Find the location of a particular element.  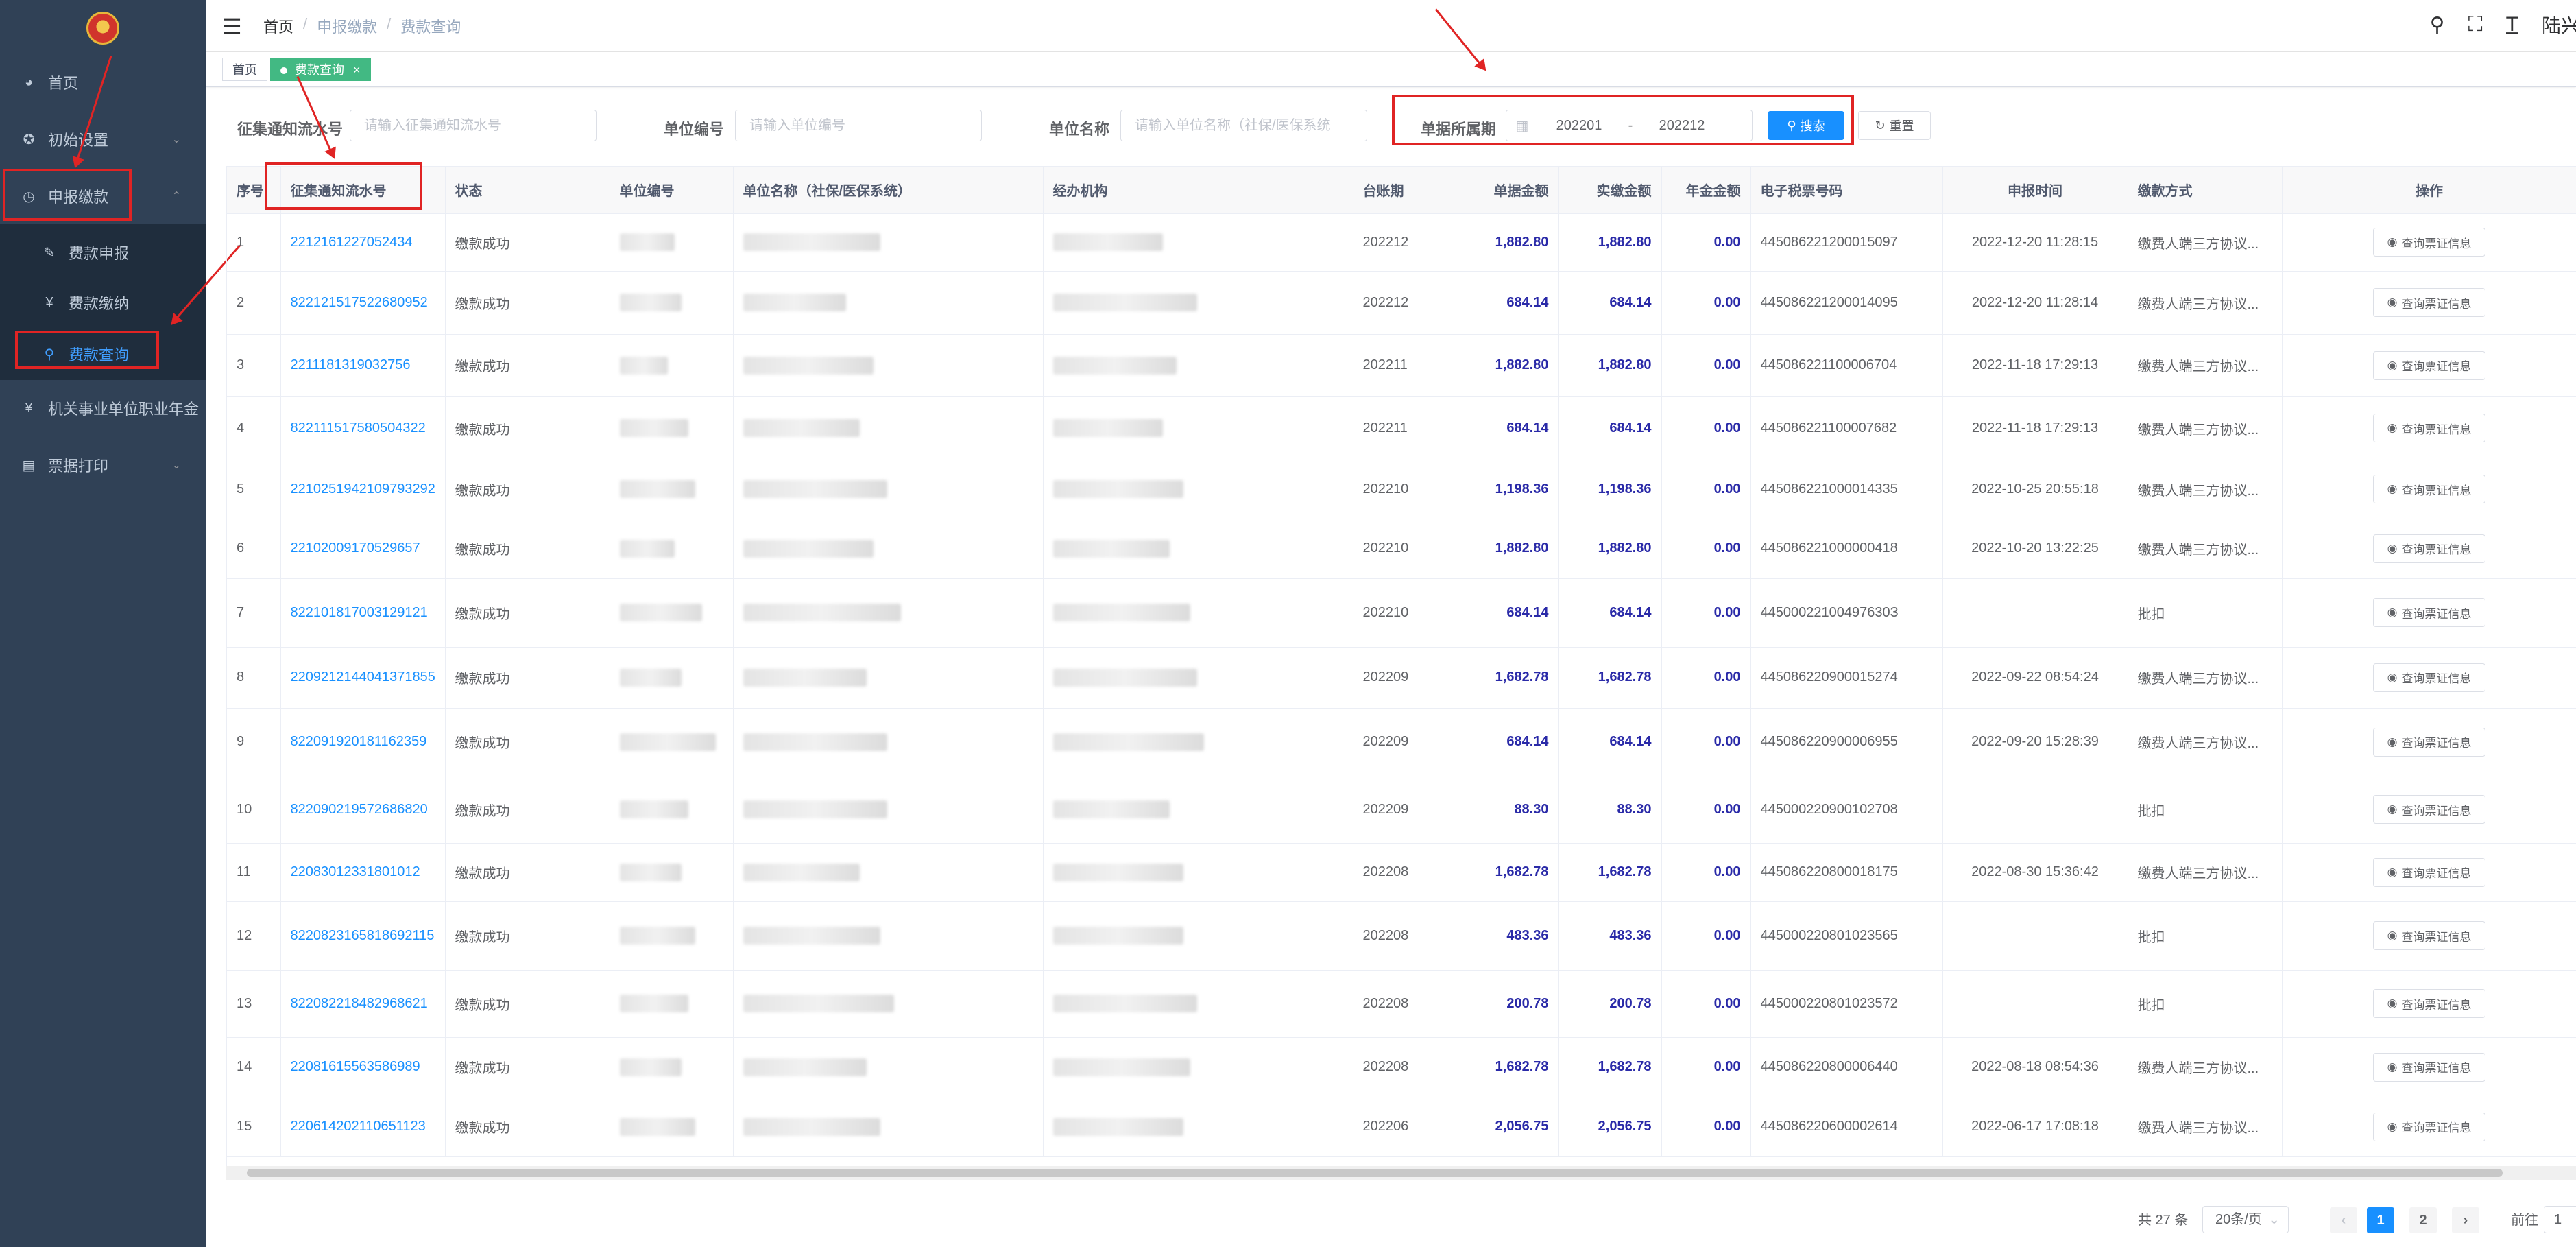

cell-serial-link: 822082218482968621 is located at coordinates (363, 1004).